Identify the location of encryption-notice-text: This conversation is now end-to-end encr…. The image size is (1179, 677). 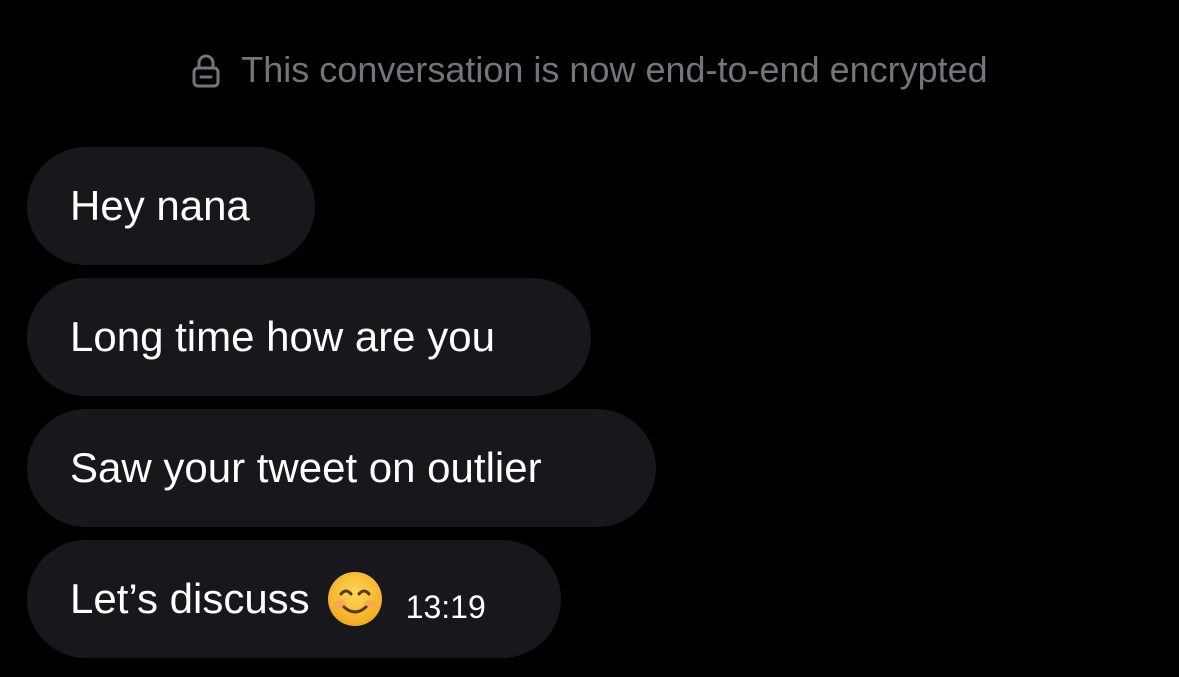
(614, 69).